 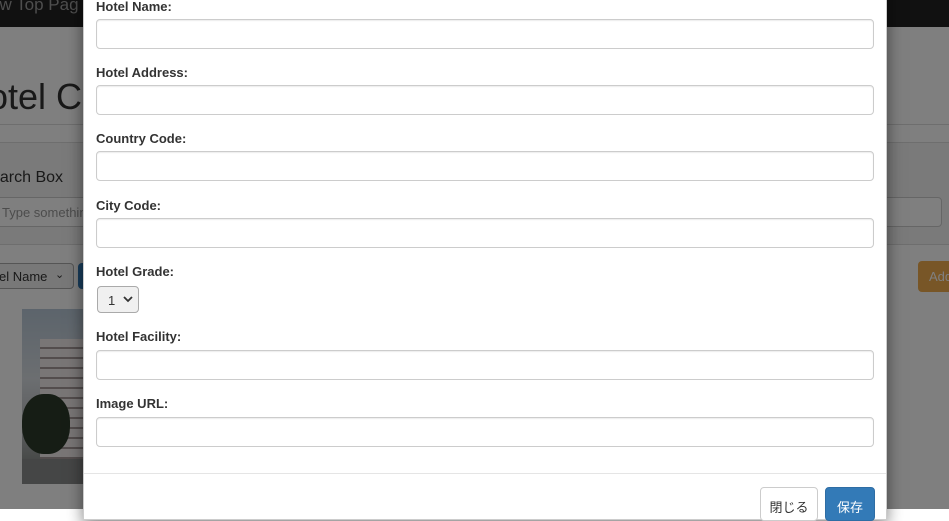 What do you see at coordinates (132, 403) in the screenshot?
I see `image-url-label: Image URL:` at bounding box center [132, 403].